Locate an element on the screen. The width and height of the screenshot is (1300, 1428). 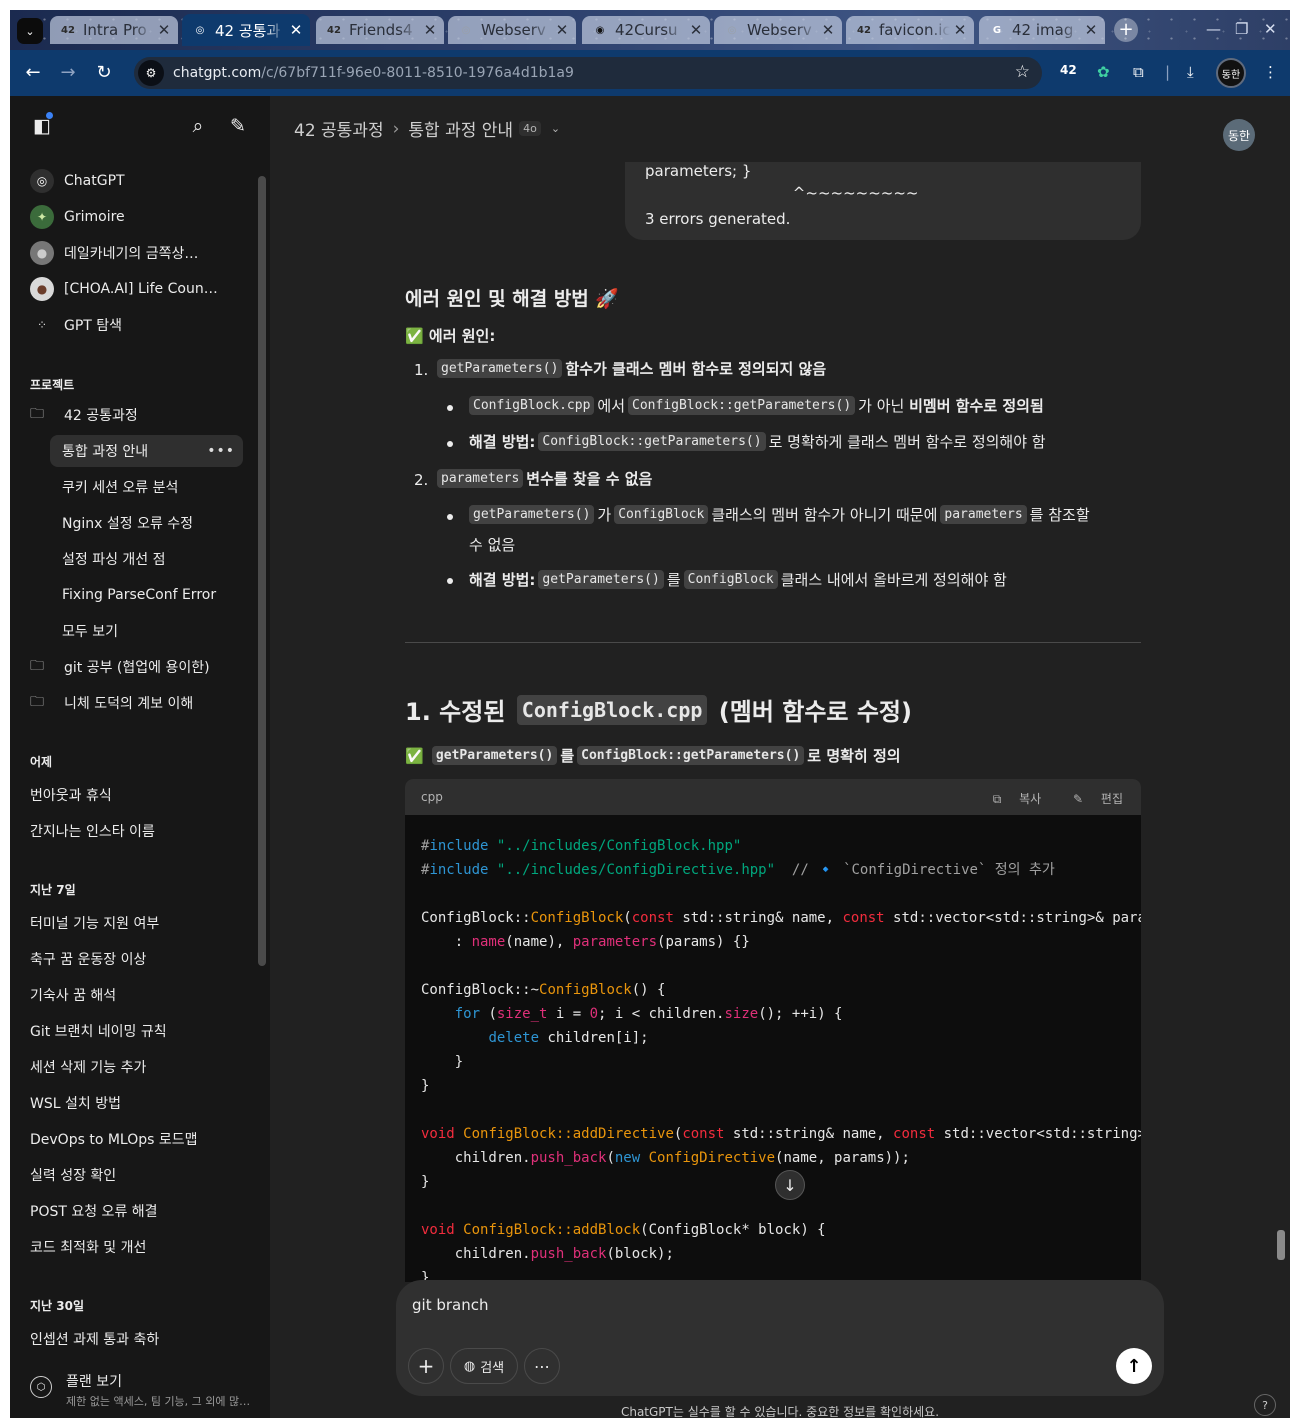
restore-icon: ❐ is located at coordinates (1241, 29).